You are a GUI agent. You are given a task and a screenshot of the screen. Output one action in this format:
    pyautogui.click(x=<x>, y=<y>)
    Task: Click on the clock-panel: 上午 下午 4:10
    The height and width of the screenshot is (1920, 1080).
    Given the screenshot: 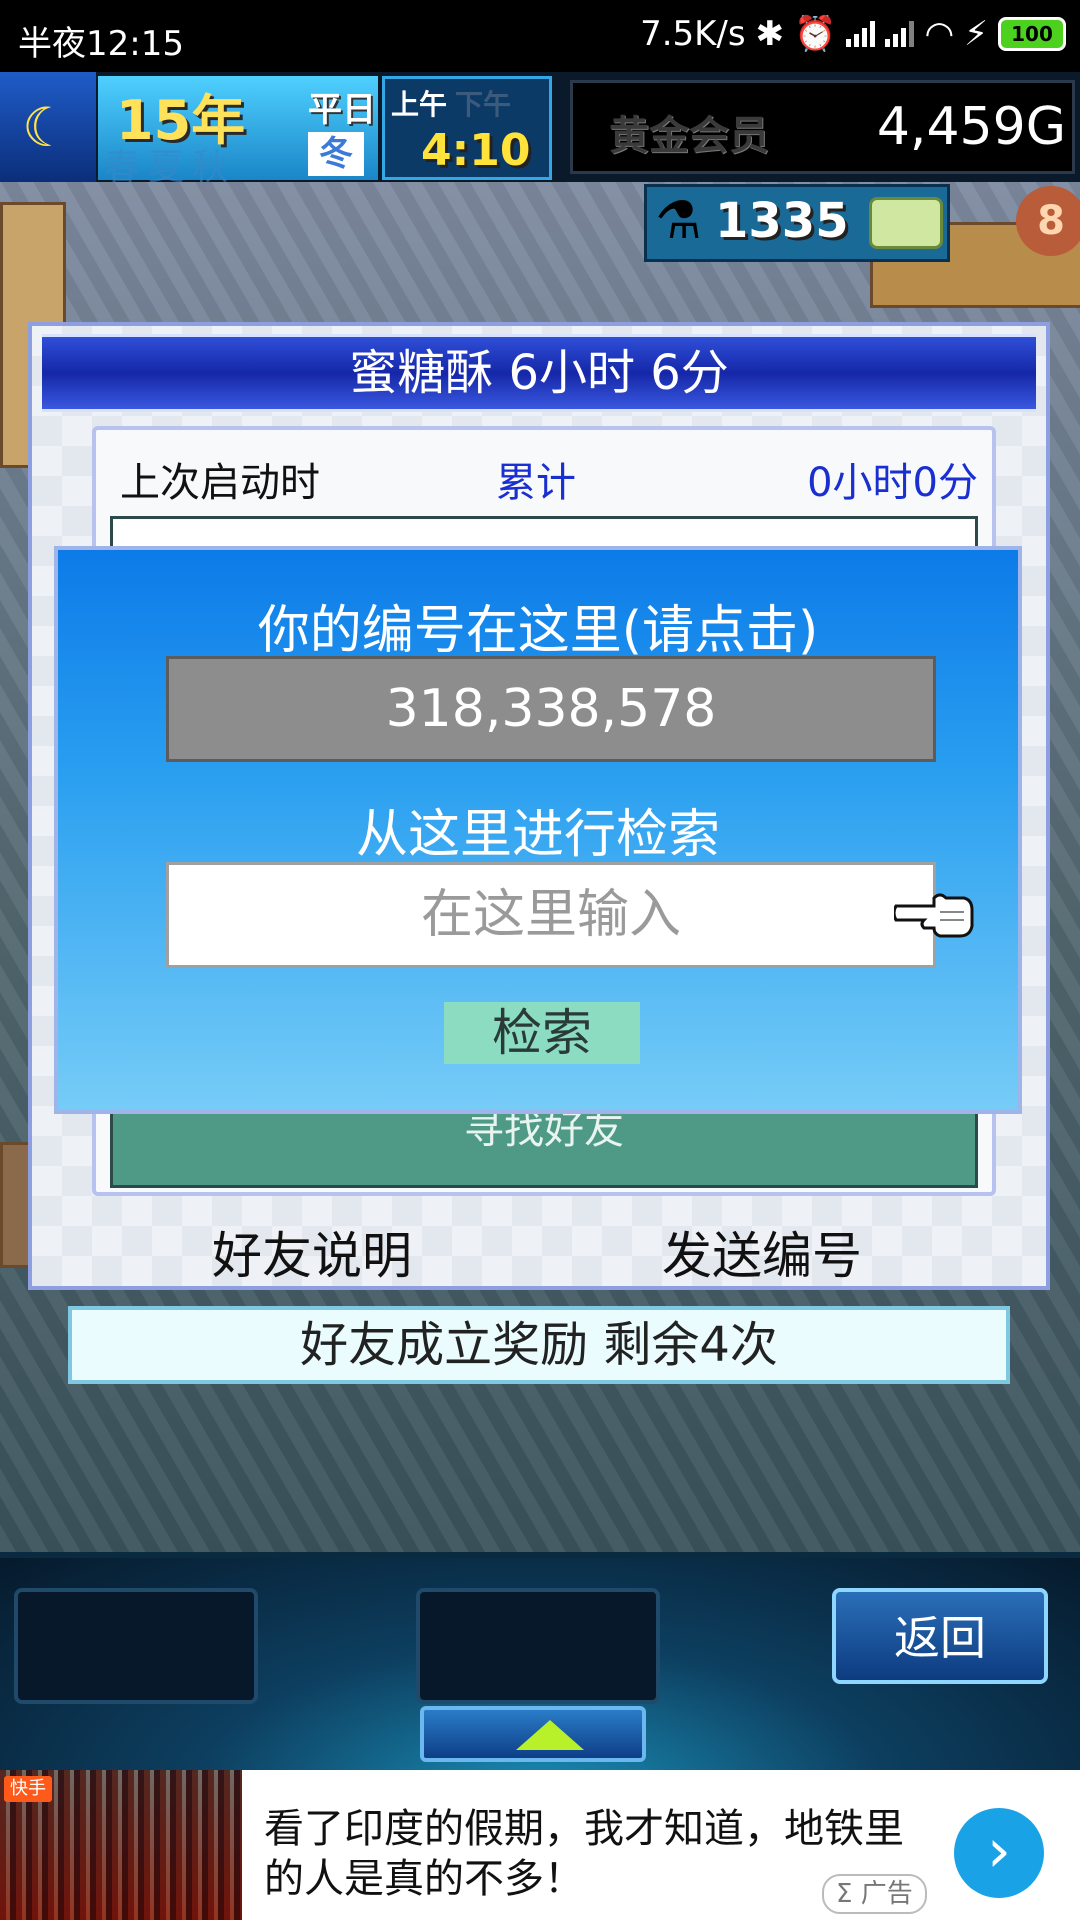 What is the action you would take?
    pyautogui.click(x=467, y=128)
    